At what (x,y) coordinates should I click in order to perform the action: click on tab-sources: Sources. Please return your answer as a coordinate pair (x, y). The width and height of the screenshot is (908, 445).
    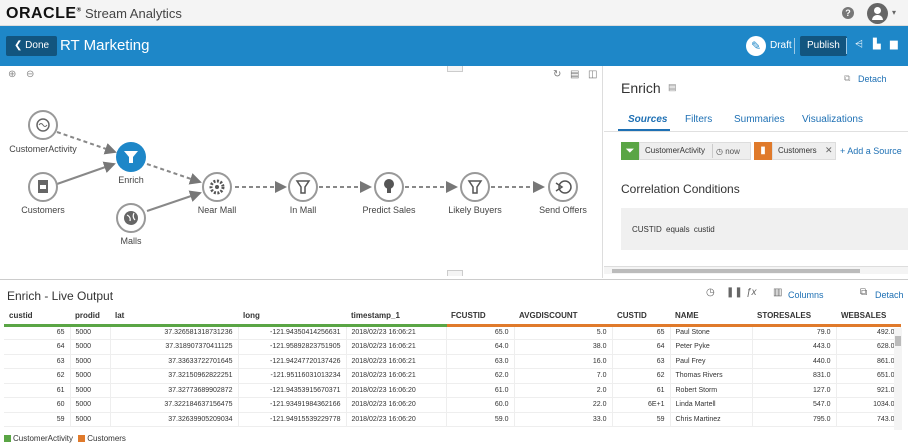
    Looking at the image, I should click on (647, 119).